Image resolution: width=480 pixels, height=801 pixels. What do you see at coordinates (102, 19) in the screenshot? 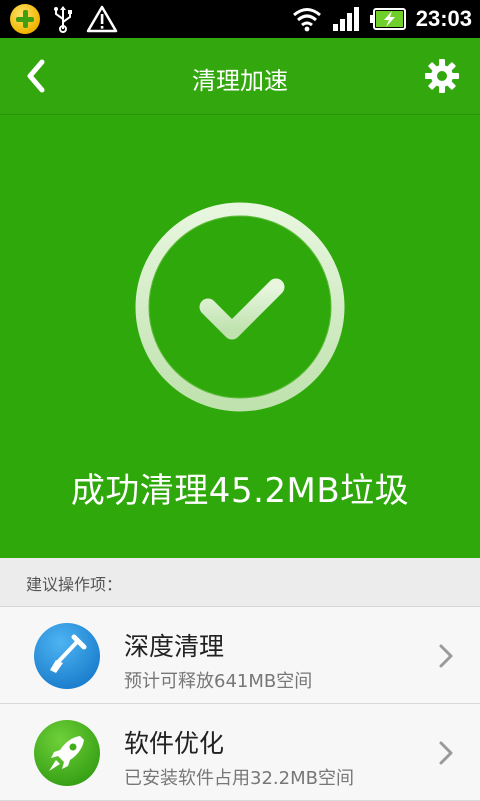
I see `warning-icon` at bounding box center [102, 19].